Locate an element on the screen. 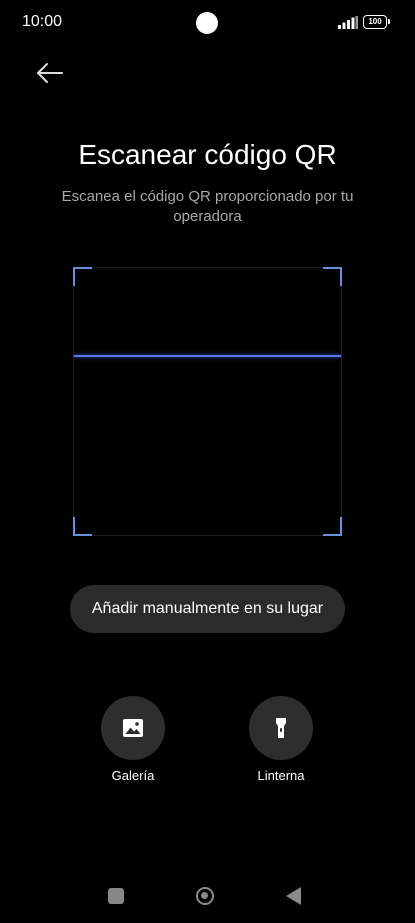  flashlight-button is located at coordinates (281, 728).